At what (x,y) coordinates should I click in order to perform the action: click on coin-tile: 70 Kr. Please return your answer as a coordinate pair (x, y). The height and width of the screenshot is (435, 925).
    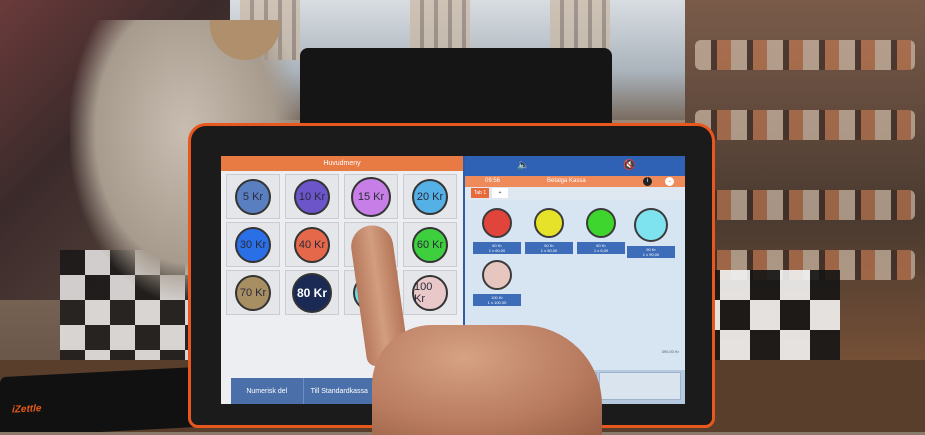
    Looking at the image, I should click on (253, 292).